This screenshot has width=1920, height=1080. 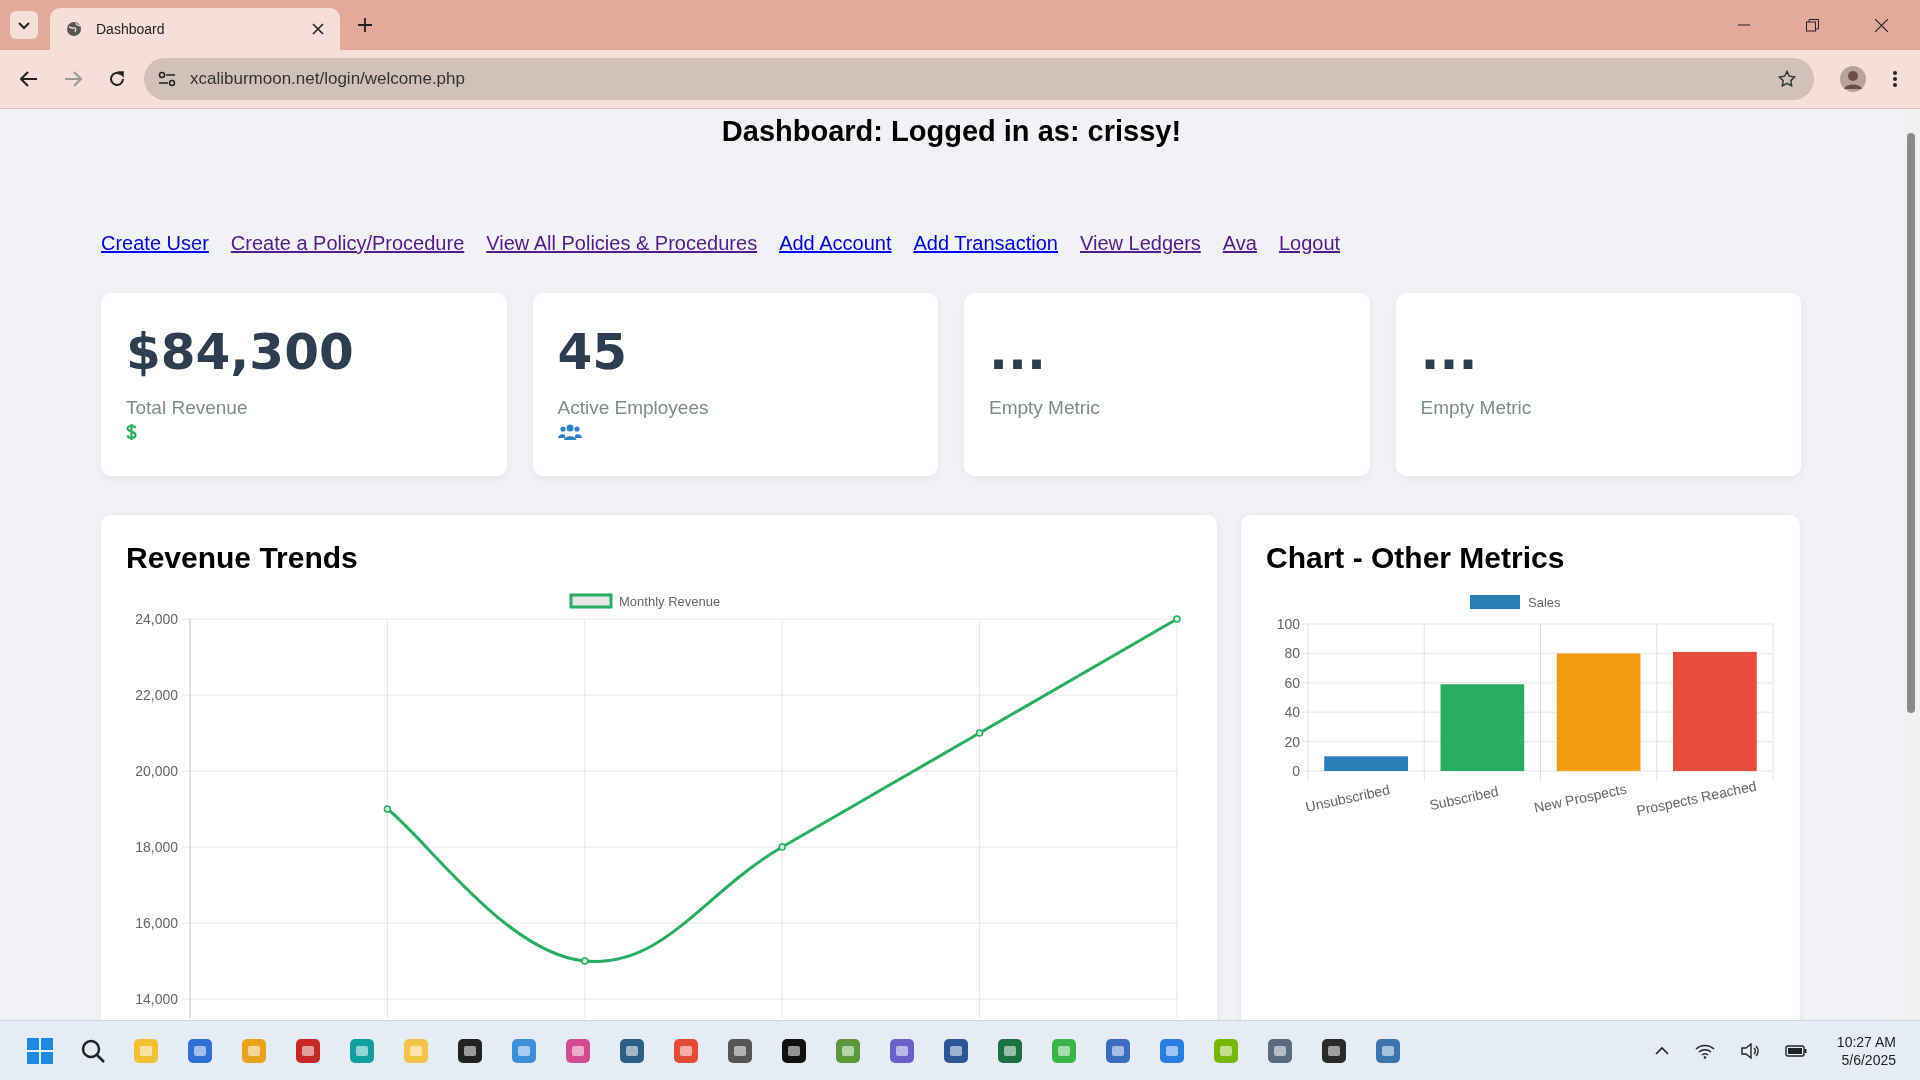 I want to click on axis-tick-label: 100, so click(x=1288, y=624).